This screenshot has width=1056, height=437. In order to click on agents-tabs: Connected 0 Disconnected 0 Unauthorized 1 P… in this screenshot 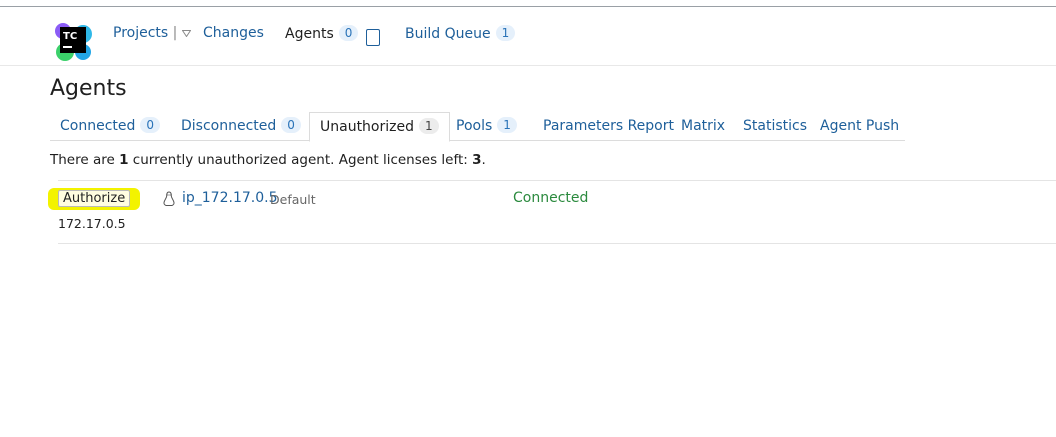, I will do `click(477, 127)`.